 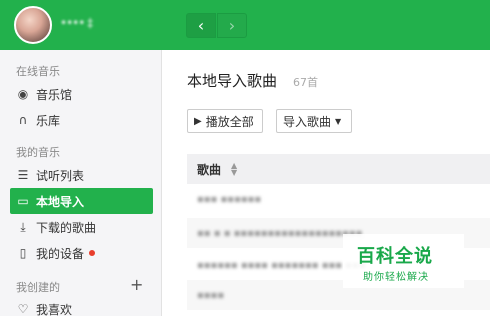 I want to click on chevron-left-icon: ‹, so click(x=201, y=25).